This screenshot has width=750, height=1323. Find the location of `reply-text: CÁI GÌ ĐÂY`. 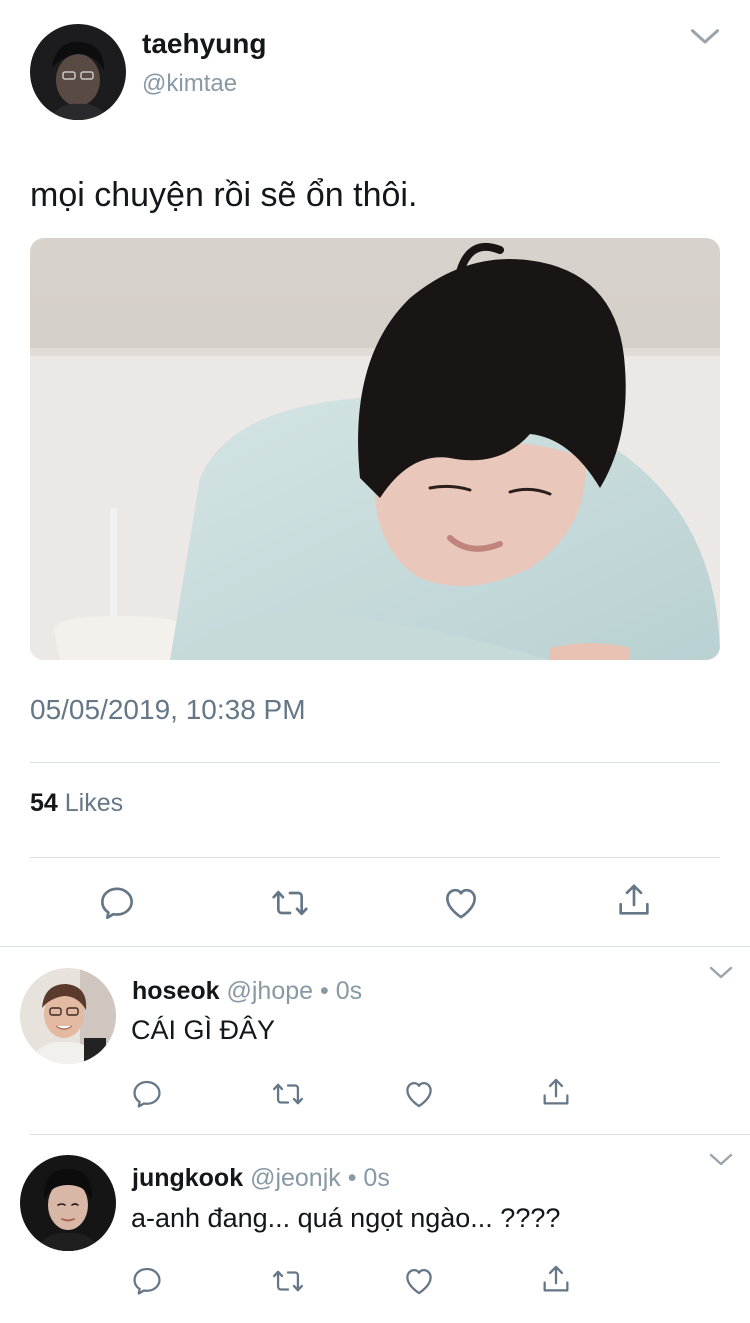

reply-text: CÁI GÌ ĐÂY is located at coordinates (203, 1030).